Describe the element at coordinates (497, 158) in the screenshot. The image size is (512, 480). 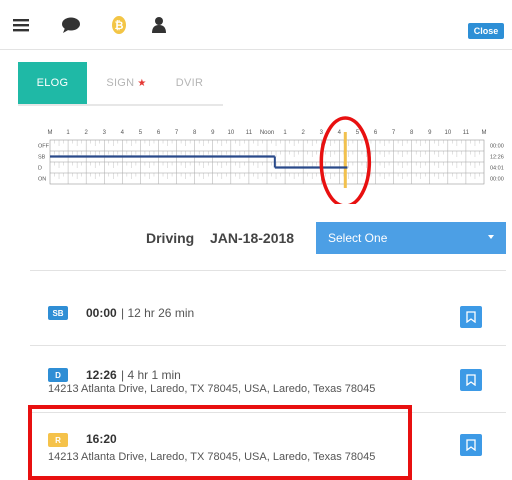
I see `graph-row-total: 12:26` at that location.